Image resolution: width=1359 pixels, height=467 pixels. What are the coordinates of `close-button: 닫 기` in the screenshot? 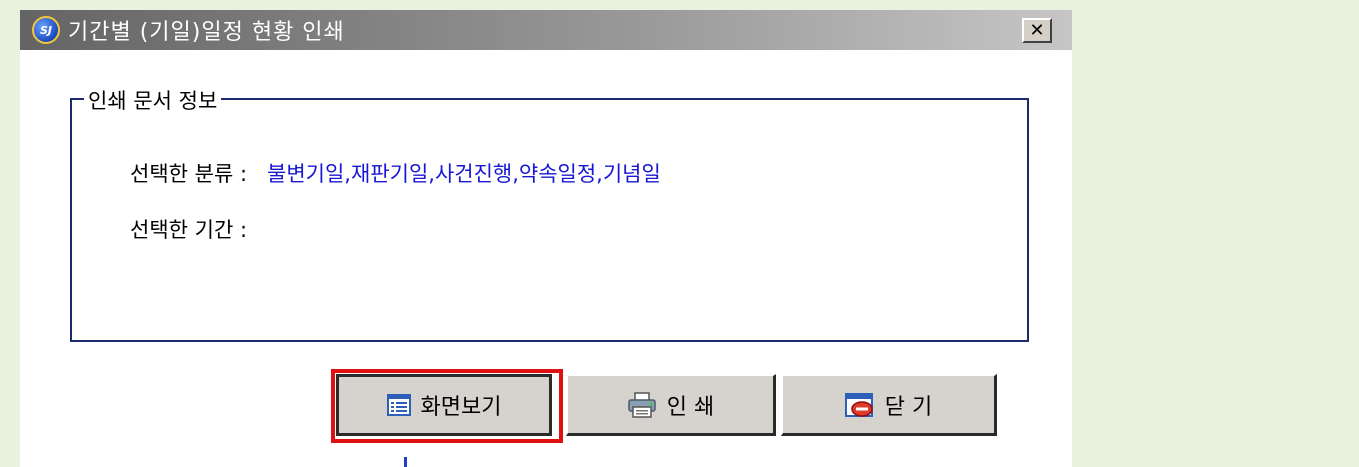 It's located at (889, 405).